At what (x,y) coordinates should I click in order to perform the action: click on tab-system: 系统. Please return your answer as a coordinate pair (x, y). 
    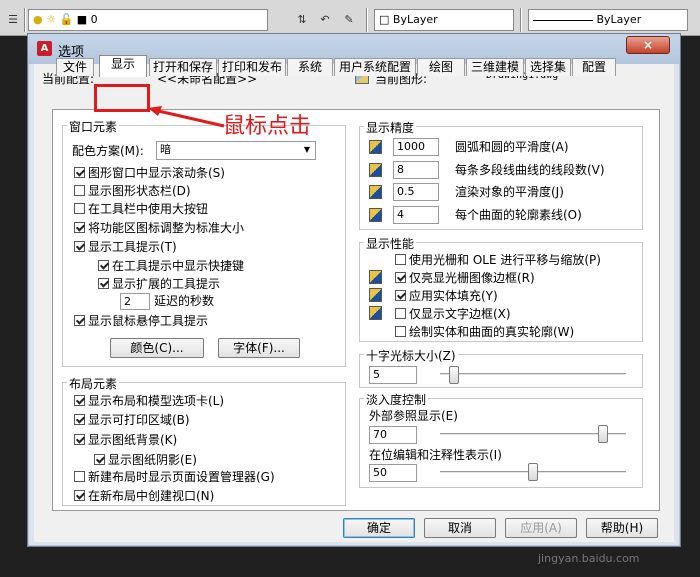
    Looking at the image, I should click on (310, 67).